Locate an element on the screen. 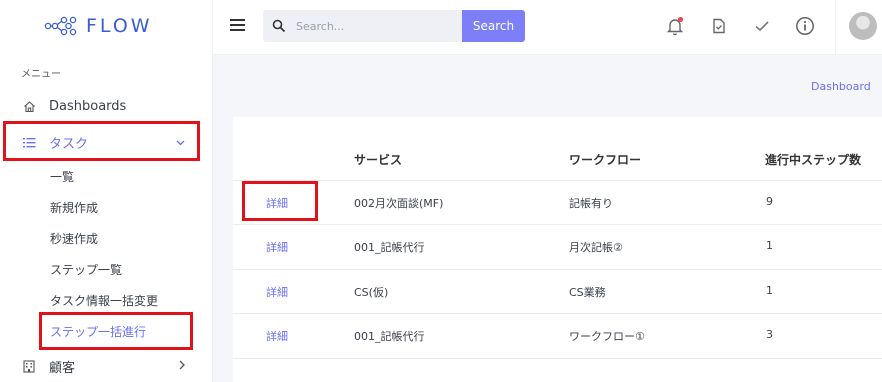 Image resolution: width=882 pixels, height=382 pixels. sidebar-item-label: Dashboards is located at coordinates (88, 106).